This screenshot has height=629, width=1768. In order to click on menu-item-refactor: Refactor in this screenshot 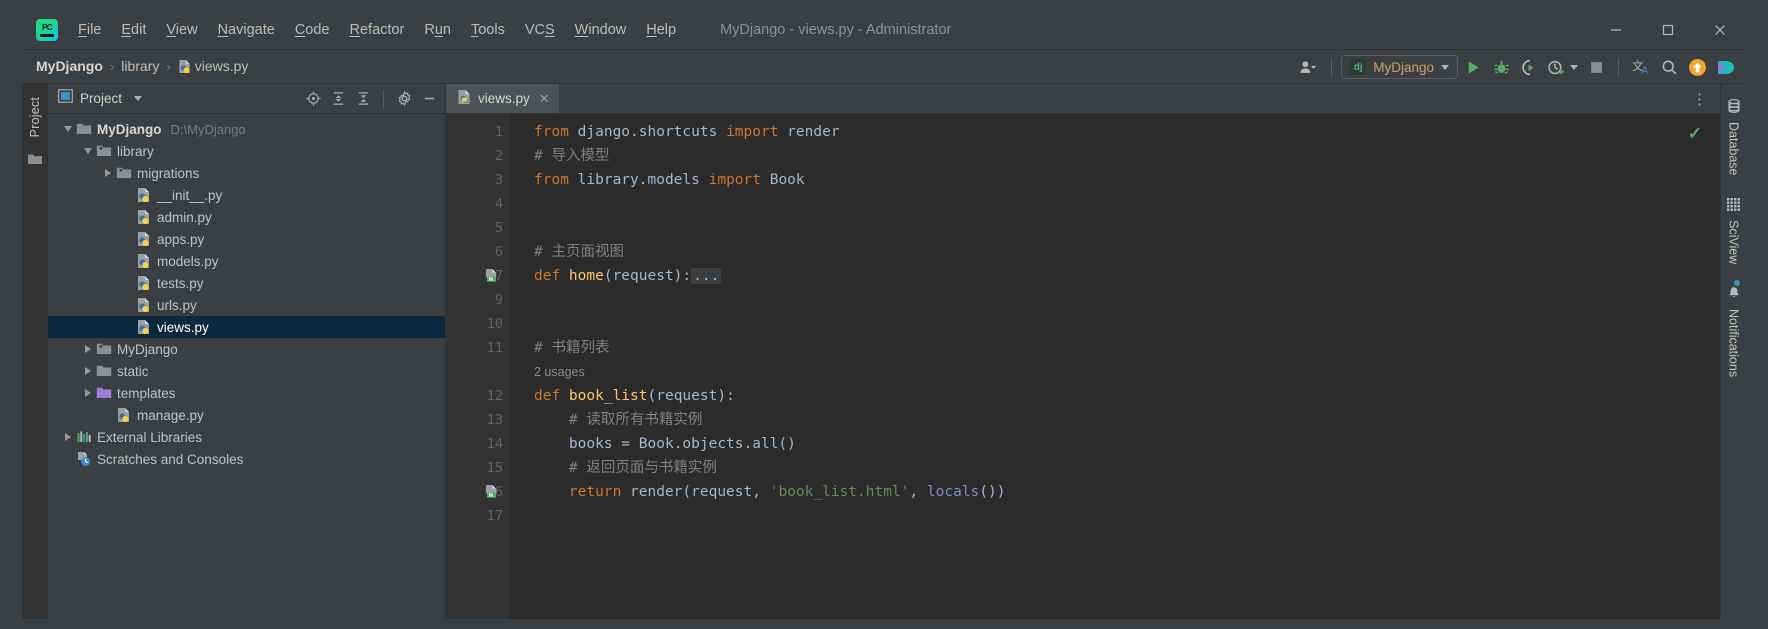, I will do `click(377, 30)`.